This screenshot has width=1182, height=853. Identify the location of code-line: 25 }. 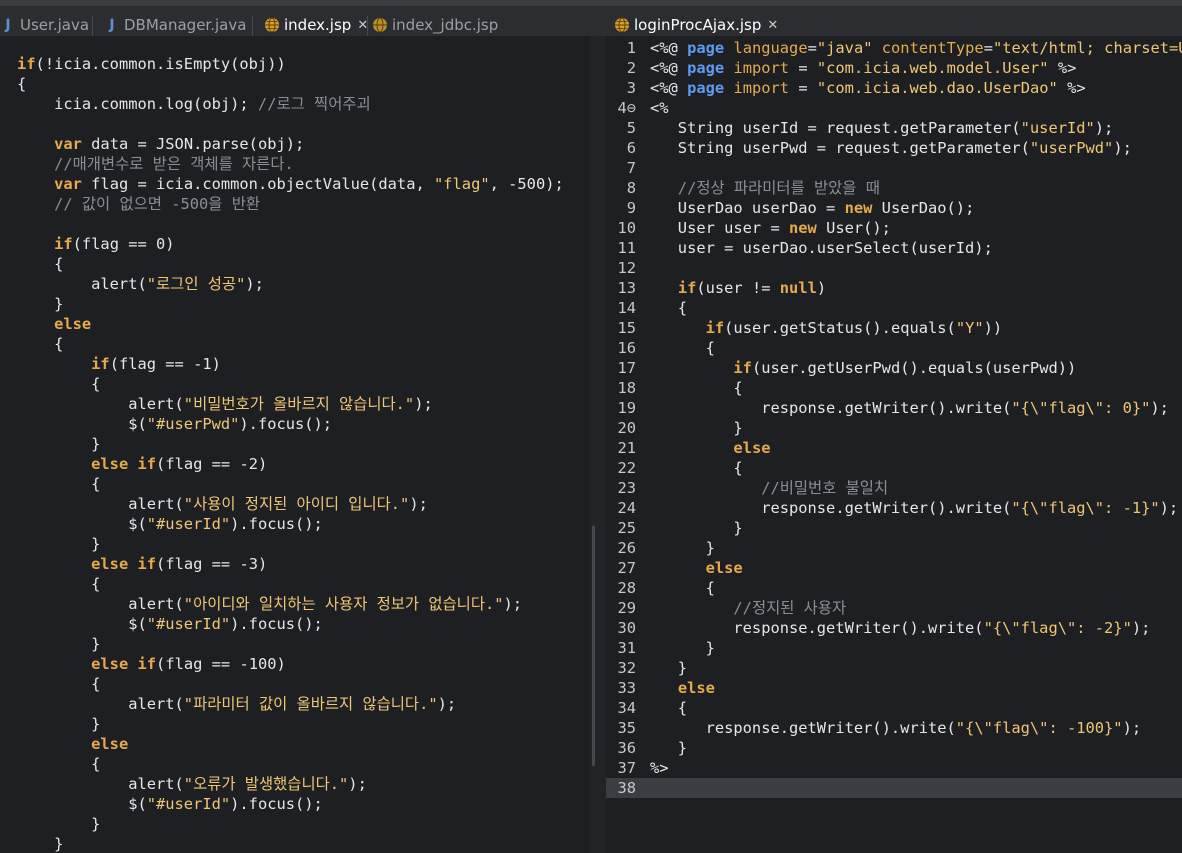
(894, 528).